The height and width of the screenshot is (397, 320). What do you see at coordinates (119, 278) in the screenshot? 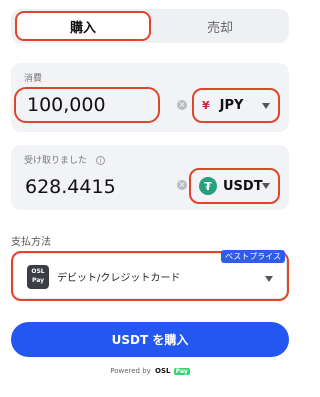
I see `payment-method-name: デビット/クレジットカード` at bounding box center [119, 278].